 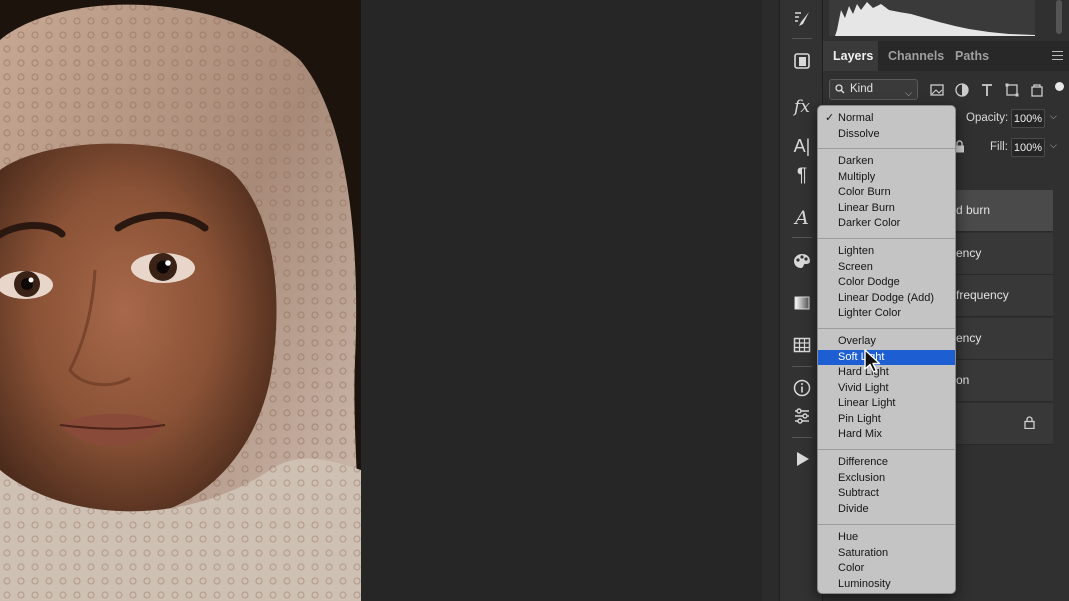 I want to click on fill-slider-chevron-icon: ⌵, so click(x=1053, y=145).